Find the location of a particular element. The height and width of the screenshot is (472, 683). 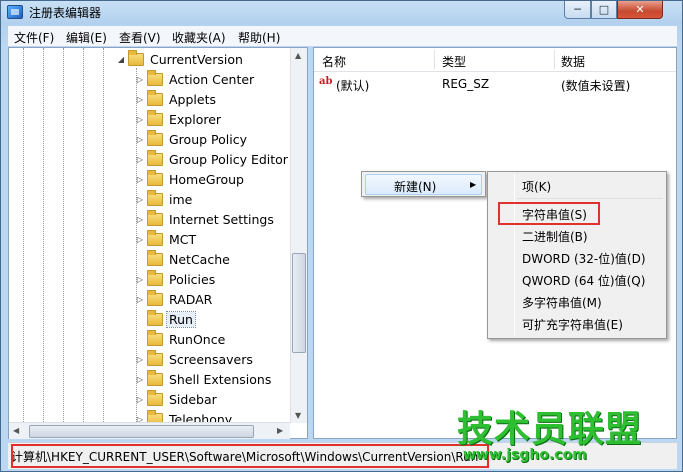

tree-item: ▷ Action Center is located at coordinates (195, 79).